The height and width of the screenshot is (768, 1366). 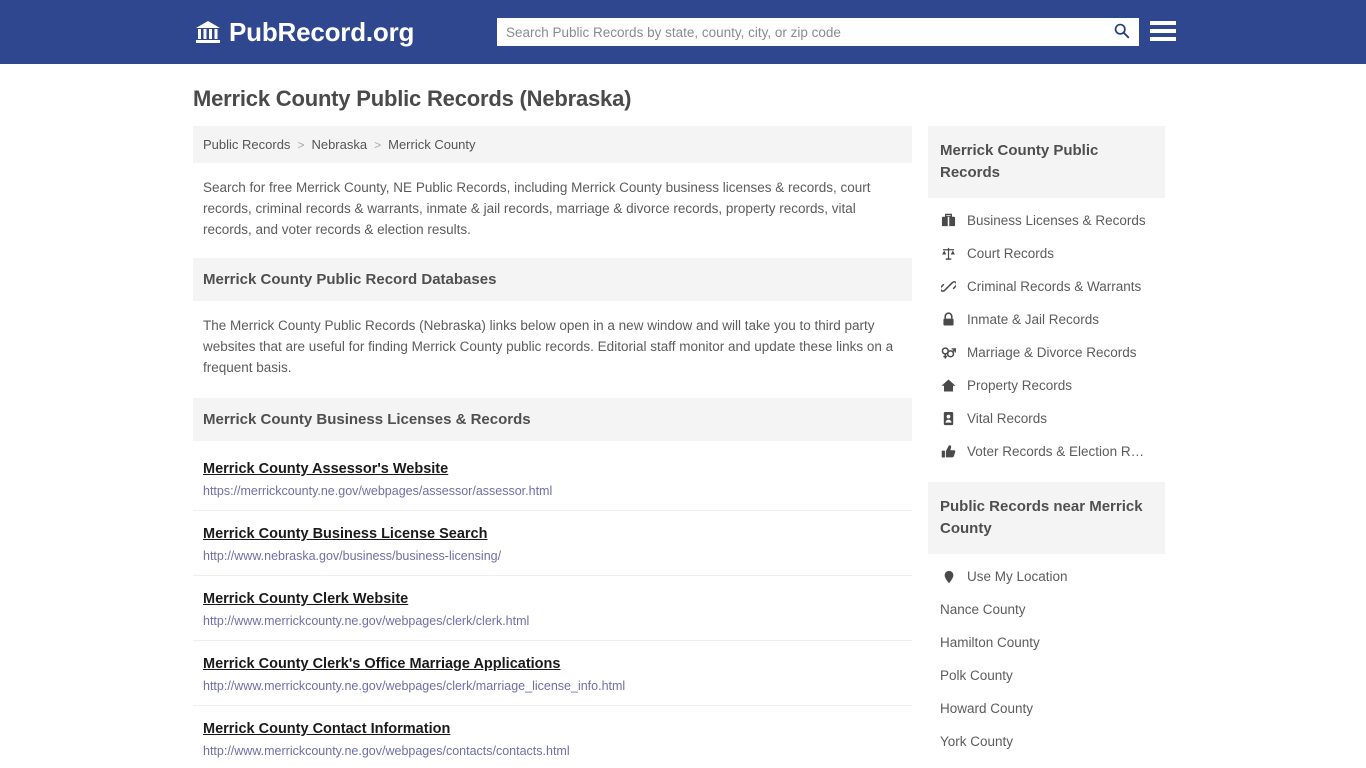 I want to click on databases-section-heading: Merrick County Public Record Databases, so click(x=552, y=279).